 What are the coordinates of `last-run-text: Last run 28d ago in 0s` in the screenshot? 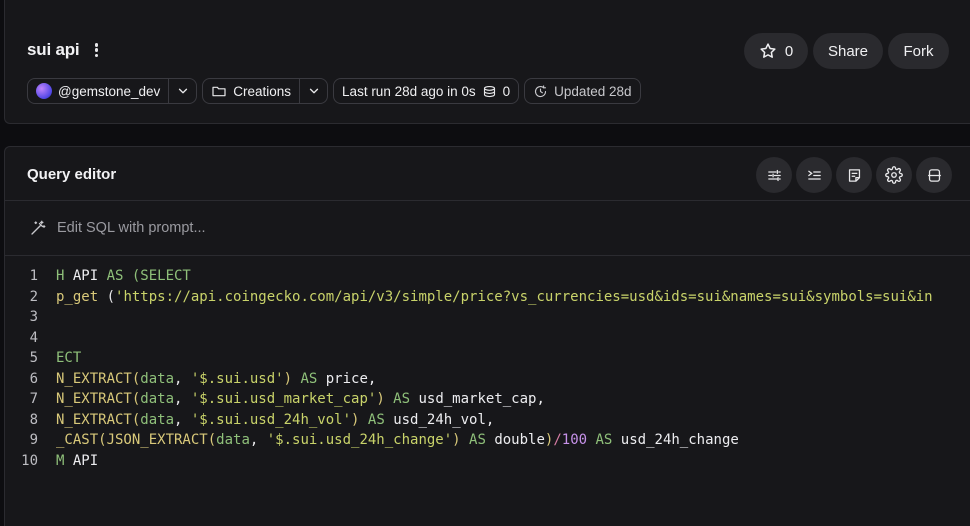 It's located at (409, 91).